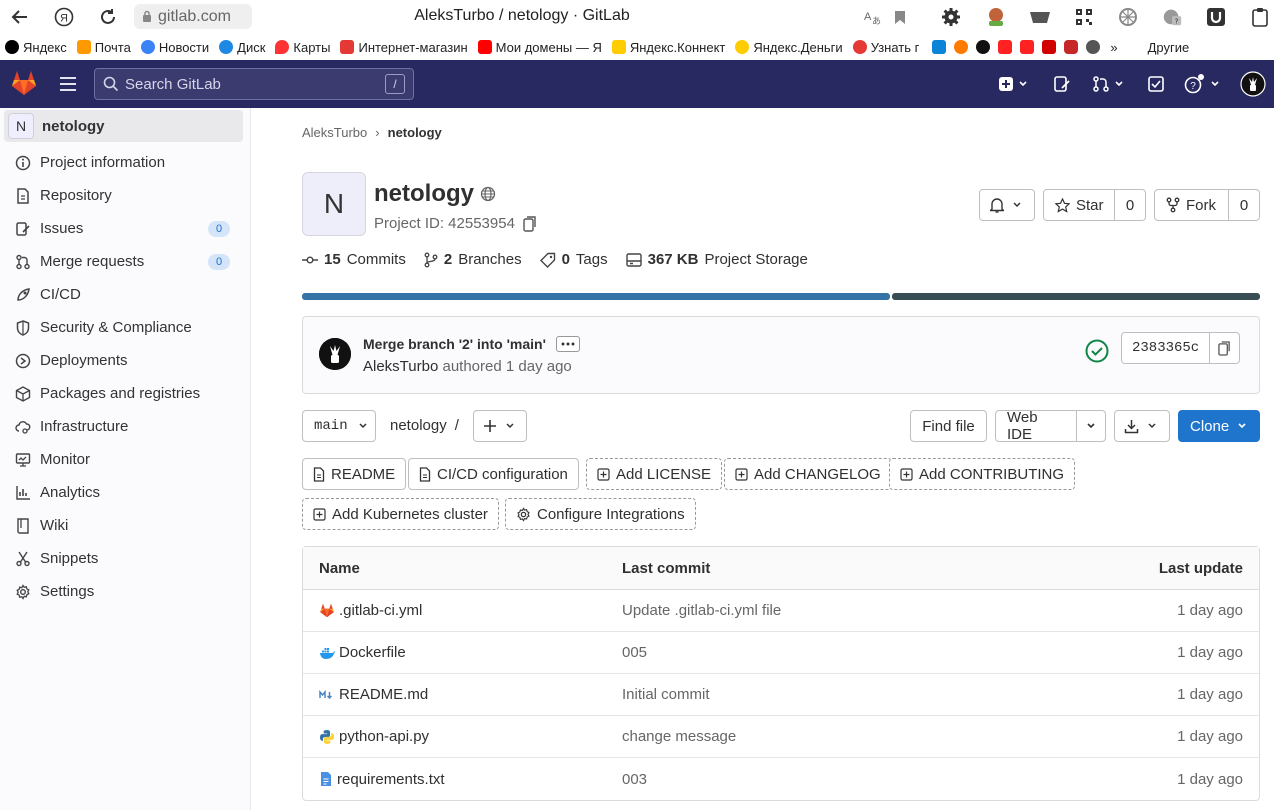  Describe the element at coordinates (716, 259) in the screenshot. I see `storage-stat: 367 KB Project Storage` at that location.